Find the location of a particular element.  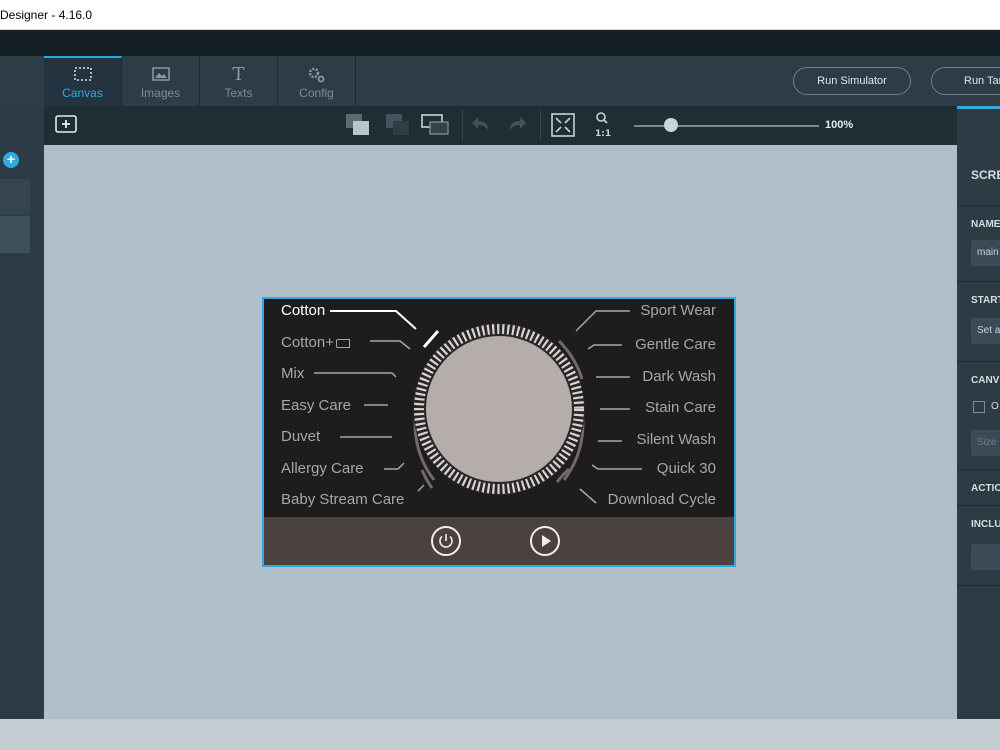

window-title: Designer - 4.16.0 is located at coordinates (46, 15).